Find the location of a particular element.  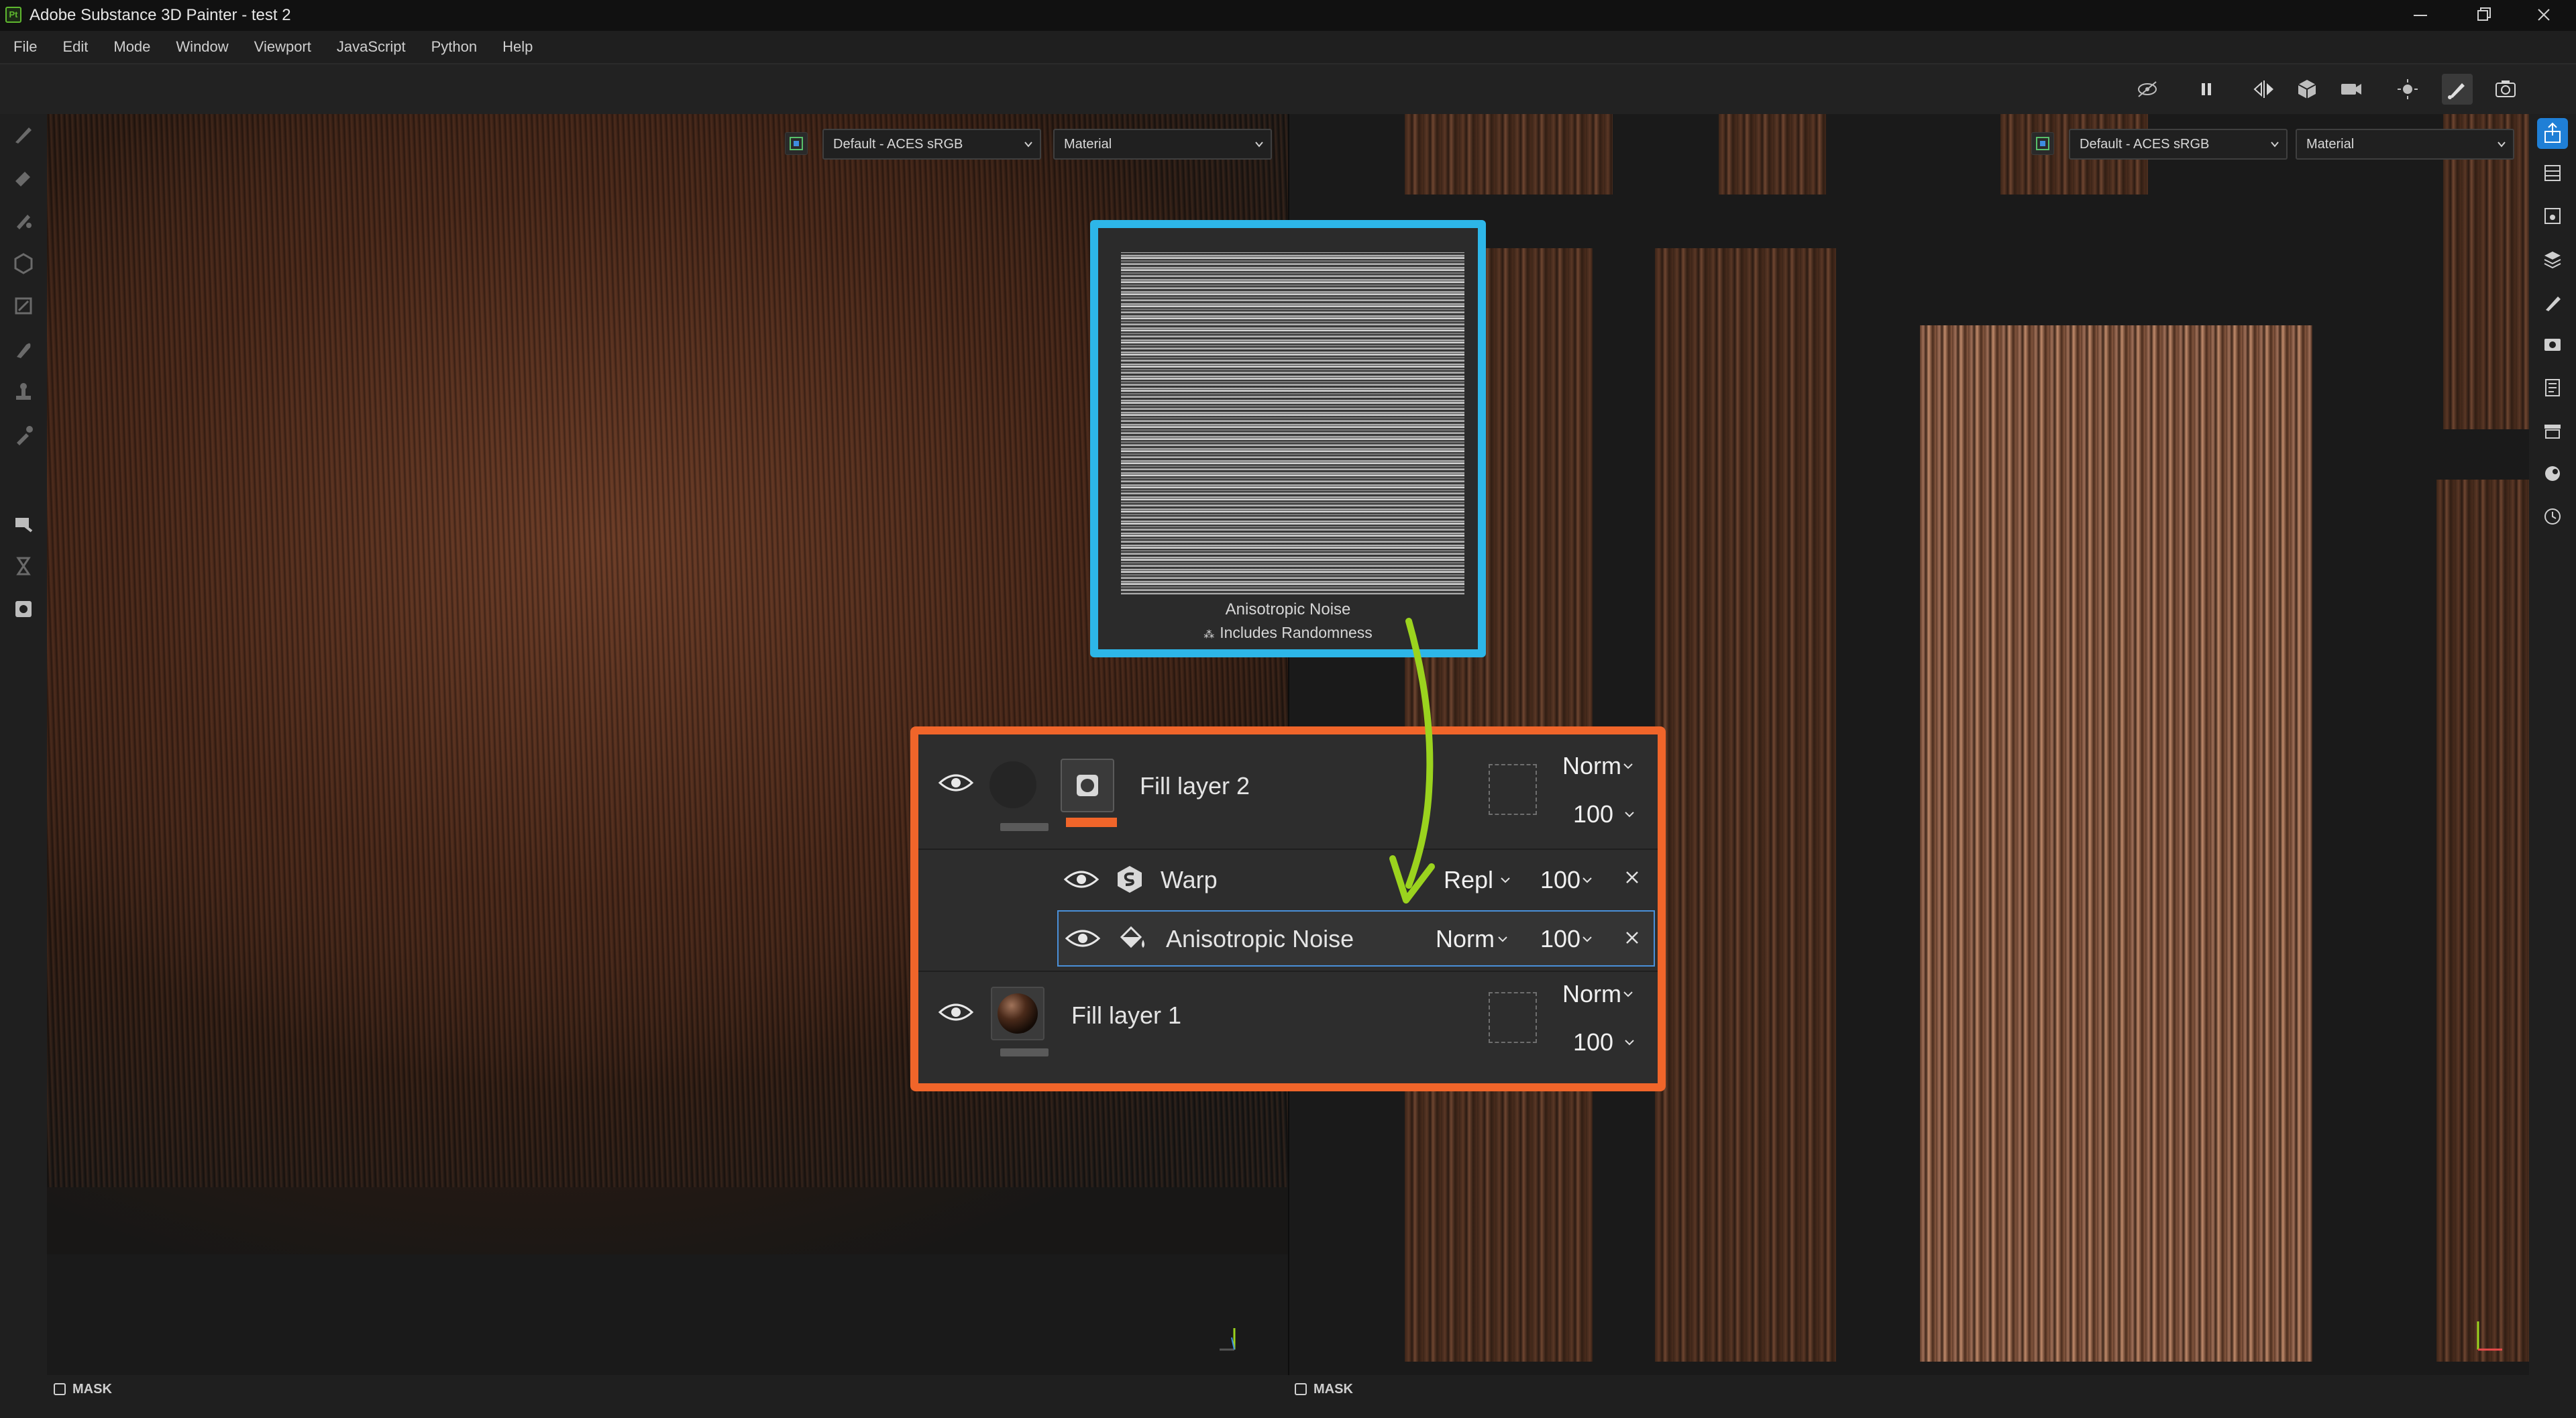

bake-icon is located at coordinates (23, 523).